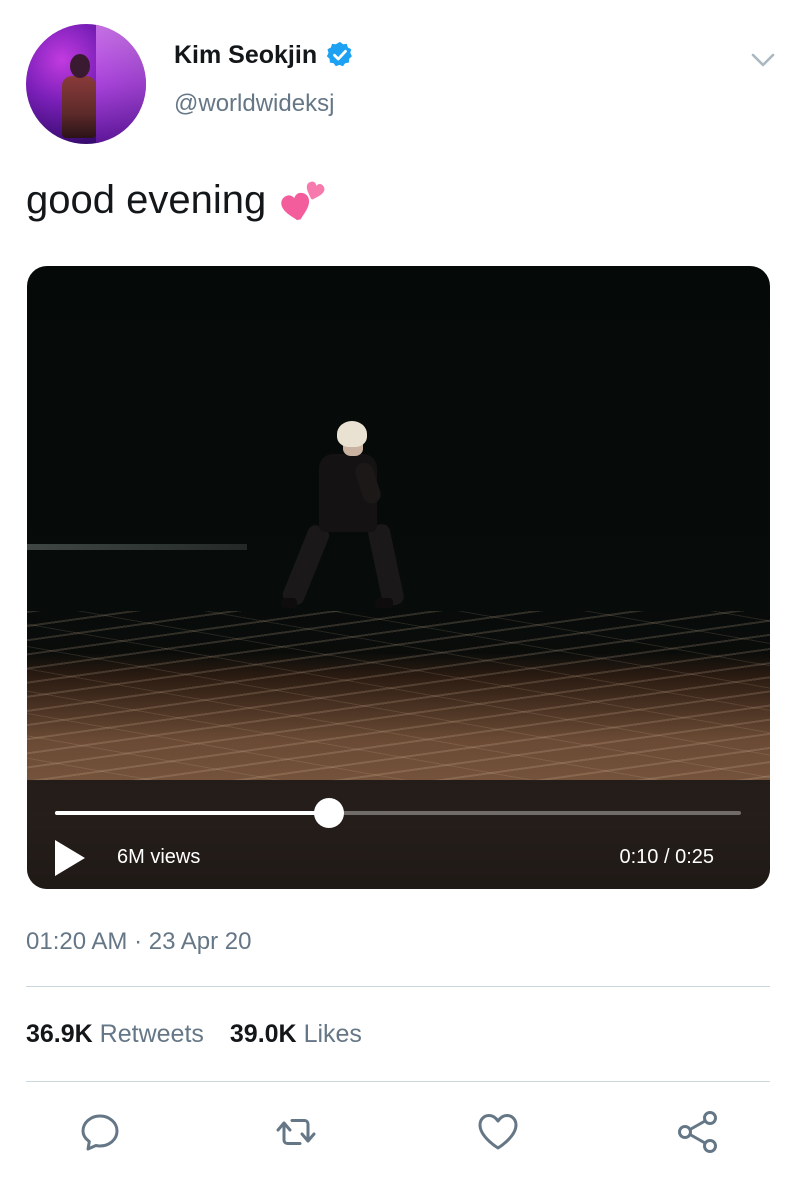 This screenshot has height=1200, width=797. I want to click on engagement-stats: 36.9K Retweets 39.0K Likes, so click(194, 1034).